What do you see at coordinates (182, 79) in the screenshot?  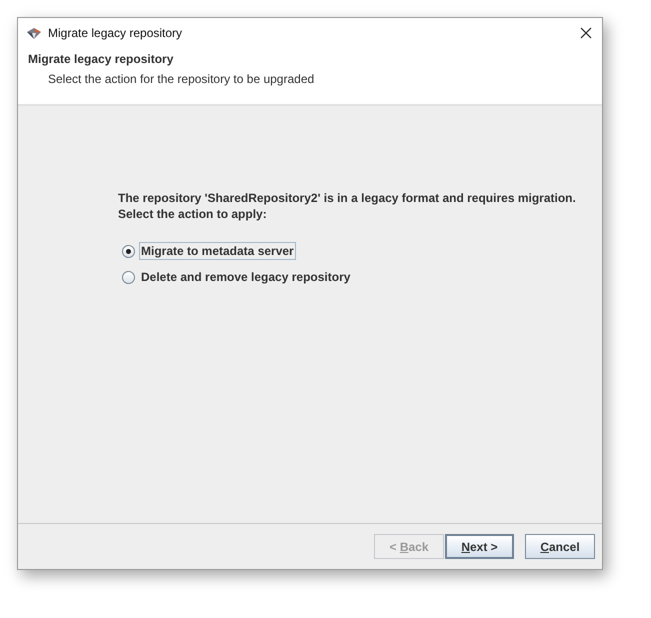 I see `header-subtitle: Select the action for the repository to be upgraded` at bounding box center [182, 79].